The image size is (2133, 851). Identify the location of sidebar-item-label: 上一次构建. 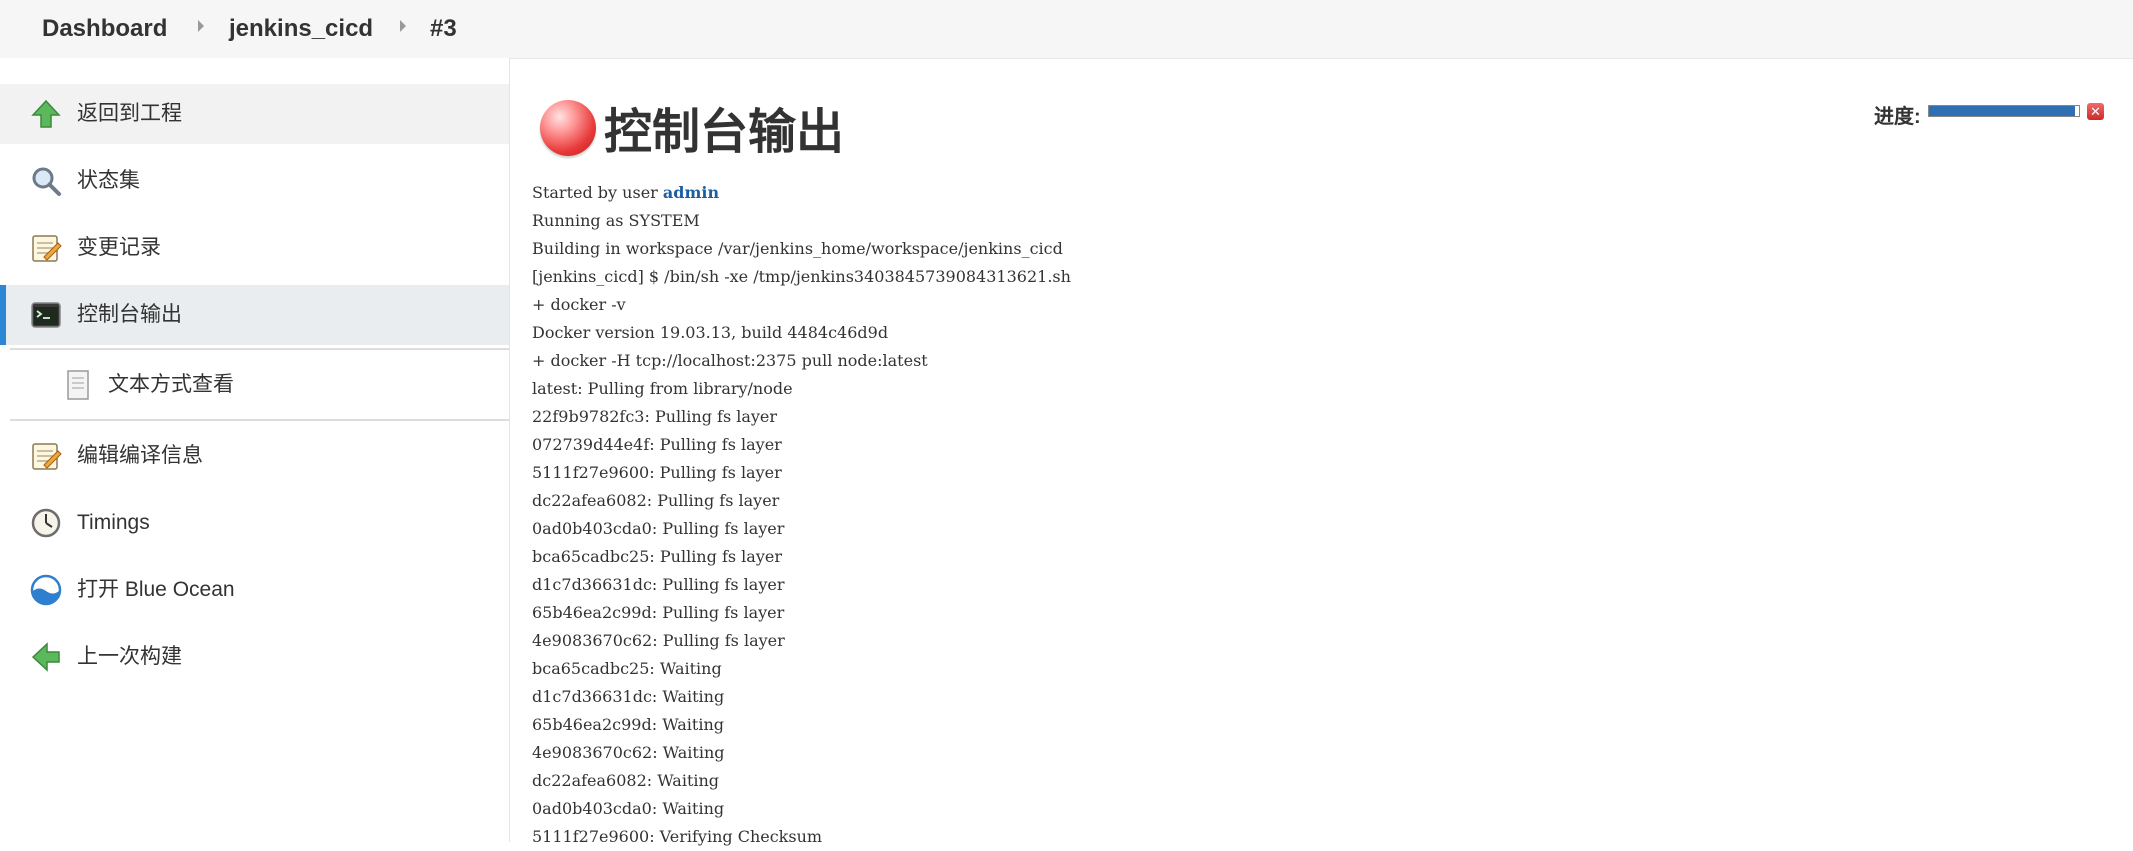
(129, 656).